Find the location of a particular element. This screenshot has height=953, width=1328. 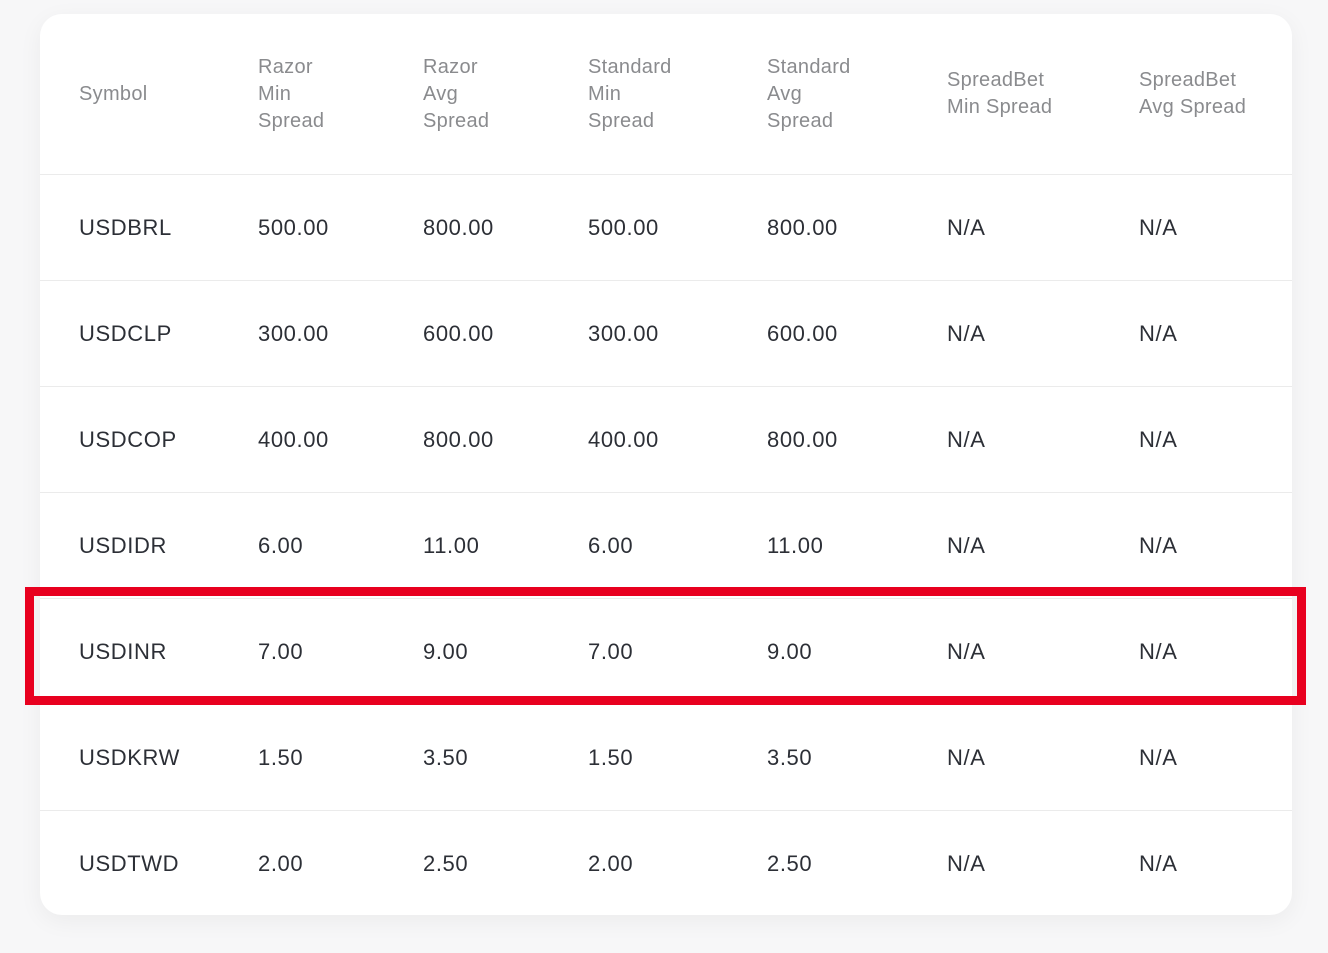

cell-razor-avg-spread: 2.50 is located at coordinates (446, 863).